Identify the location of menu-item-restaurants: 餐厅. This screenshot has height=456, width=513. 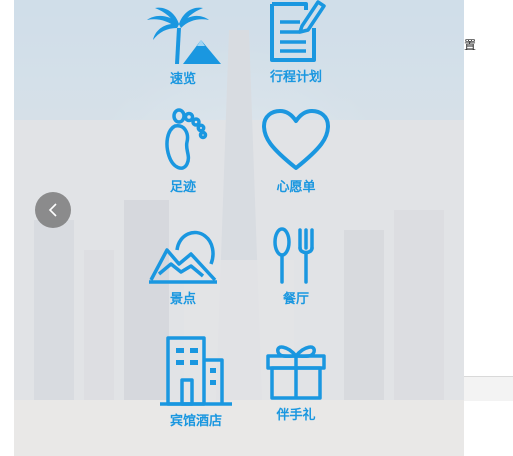
(296, 279).